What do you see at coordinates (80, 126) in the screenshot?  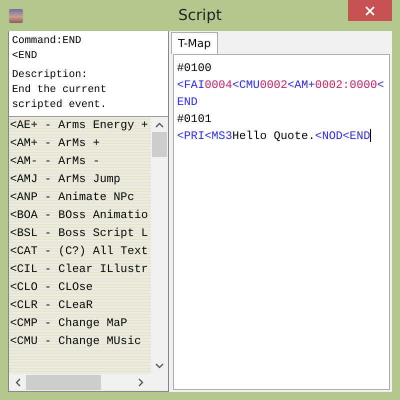 I see `command-list-item: <AE+ - Arms Energy +` at bounding box center [80, 126].